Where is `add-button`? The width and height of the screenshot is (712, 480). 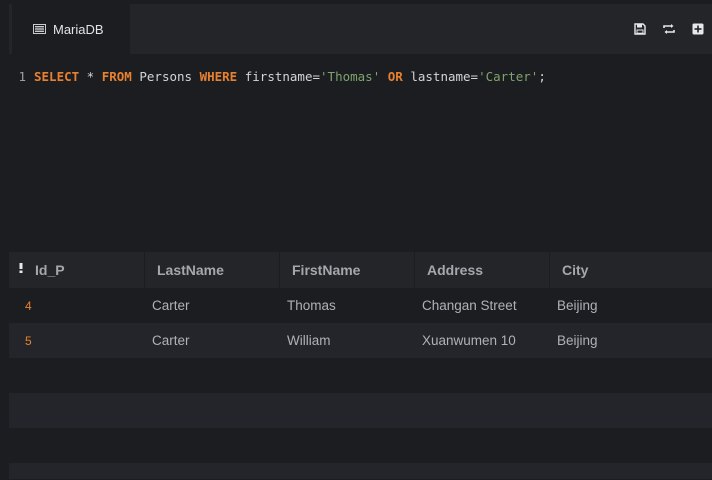 add-button is located at coordinates (697, 29).